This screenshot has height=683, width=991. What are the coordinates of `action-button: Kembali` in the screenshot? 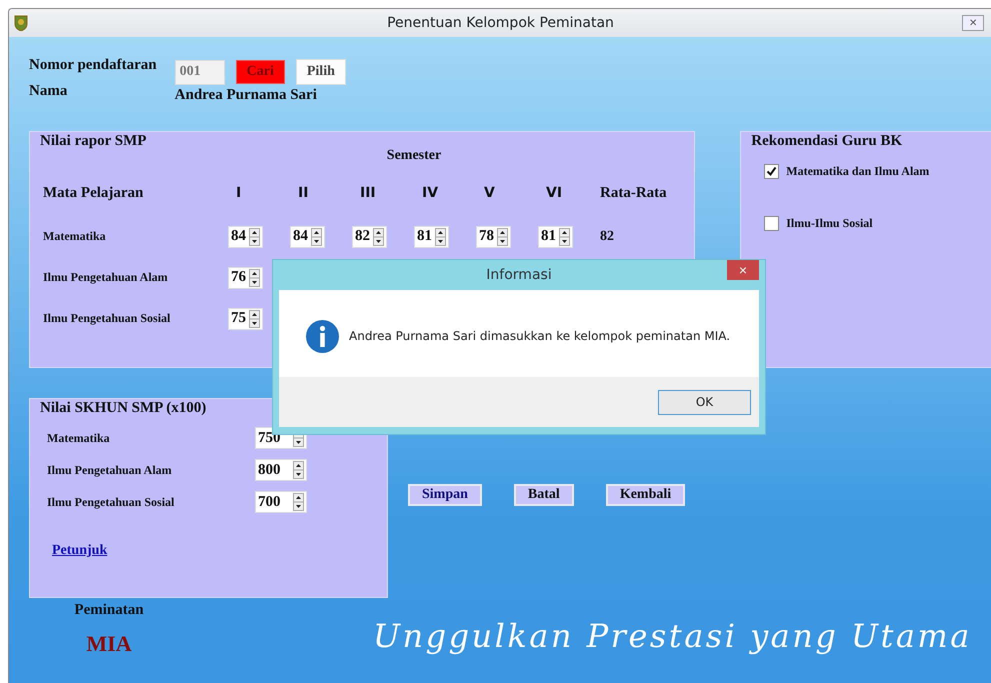 It's located at (646, 495).